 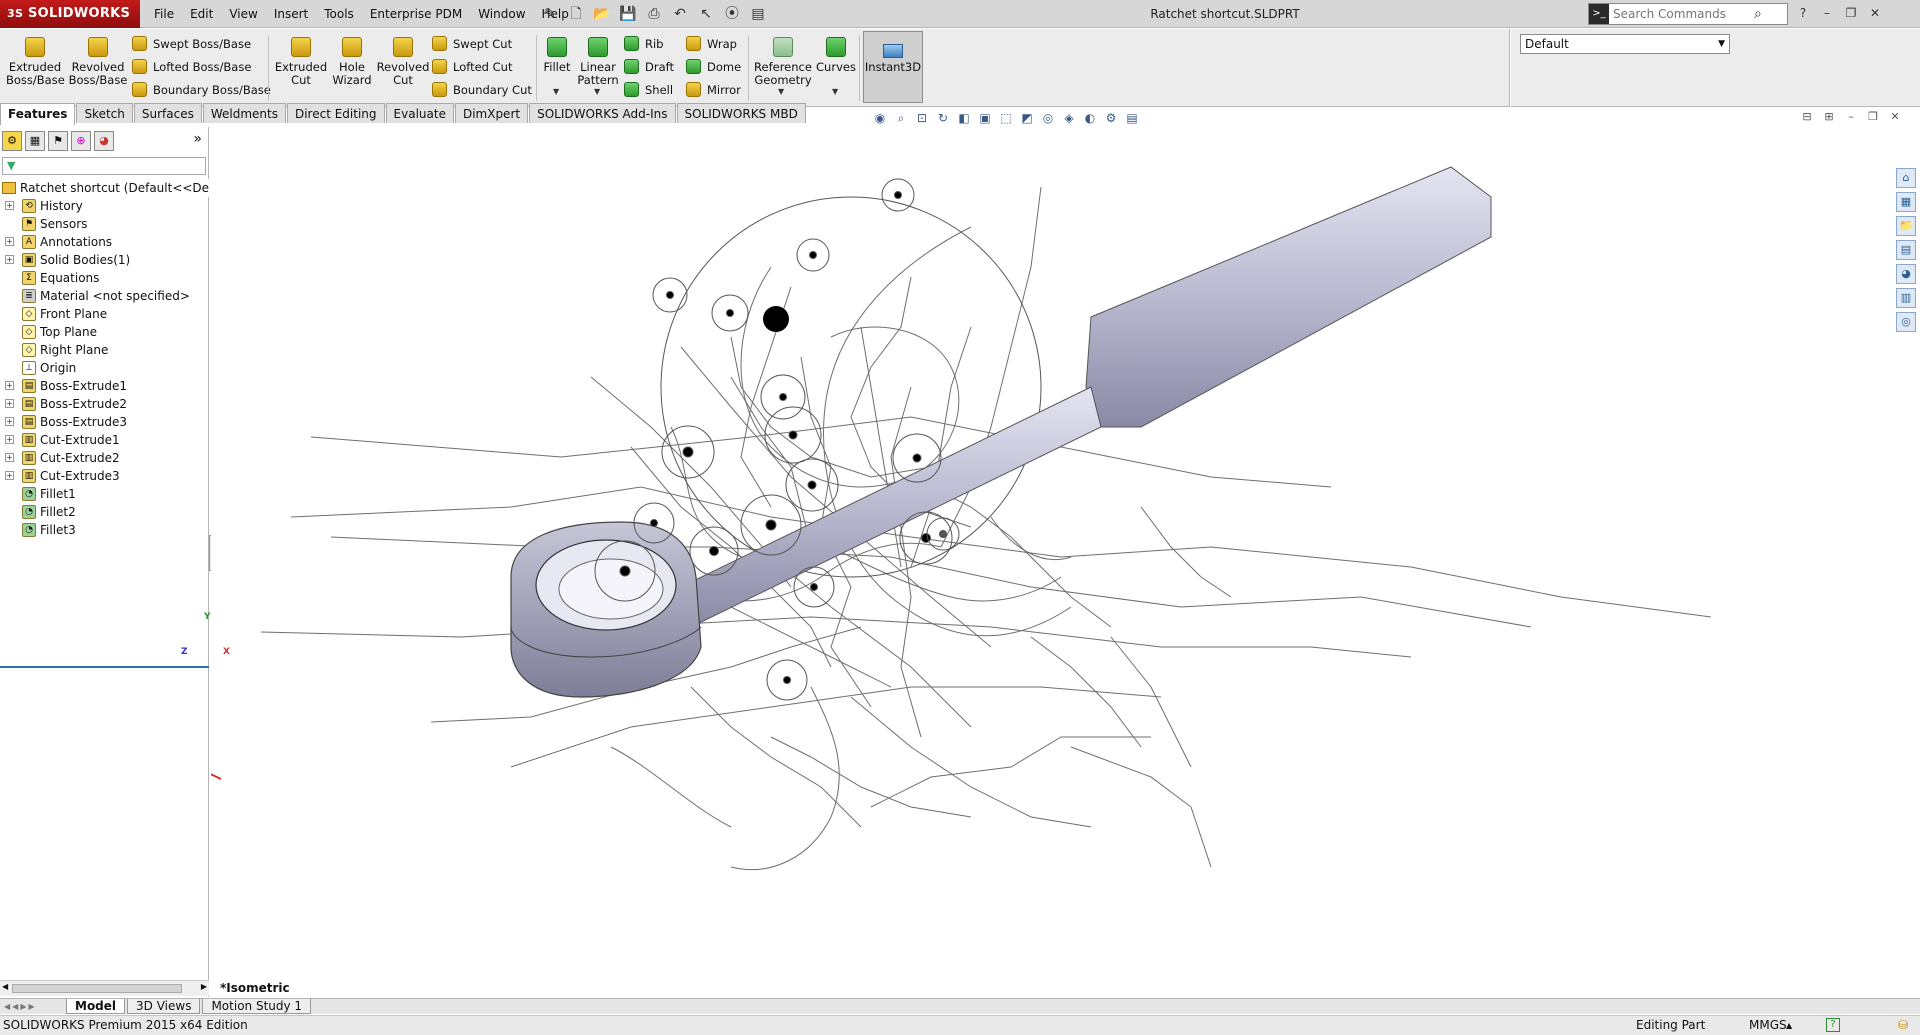 I want to click on view-palette-icon: ▤, so click(x=1906, y=250).